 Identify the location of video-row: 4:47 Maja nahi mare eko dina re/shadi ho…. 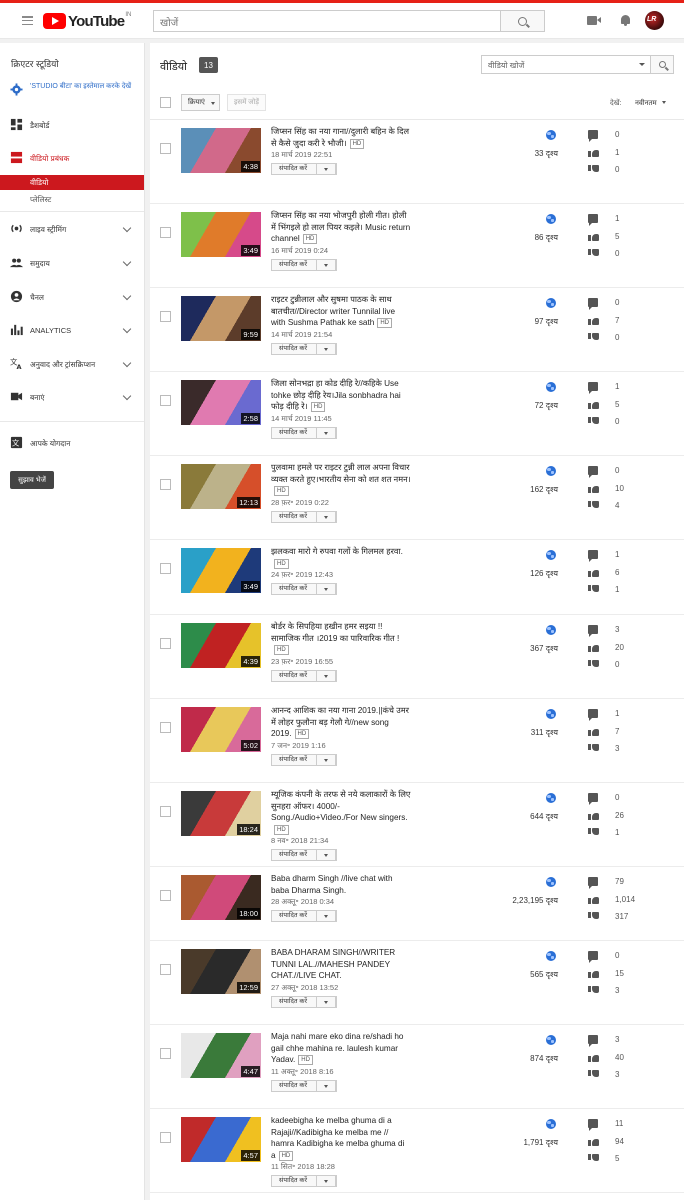
(417, 1067).